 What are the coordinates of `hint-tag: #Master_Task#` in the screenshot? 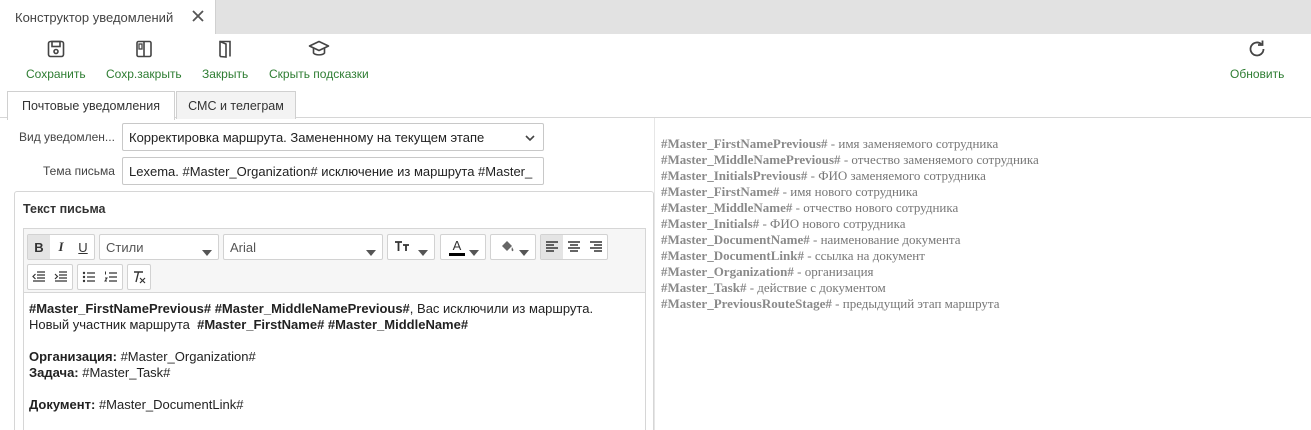 It's located at (704, 287).